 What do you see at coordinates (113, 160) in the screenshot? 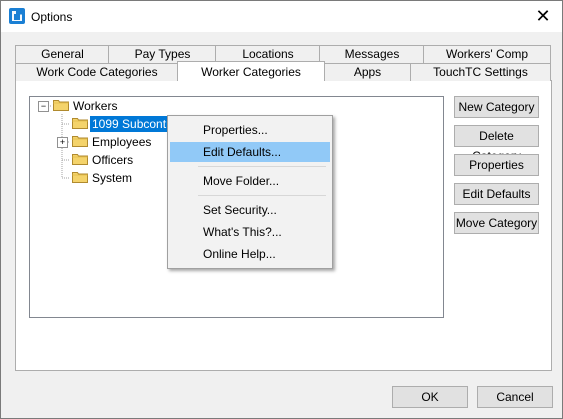
I see `tree-label-officers: Officers` at bounding box center [113, 160].